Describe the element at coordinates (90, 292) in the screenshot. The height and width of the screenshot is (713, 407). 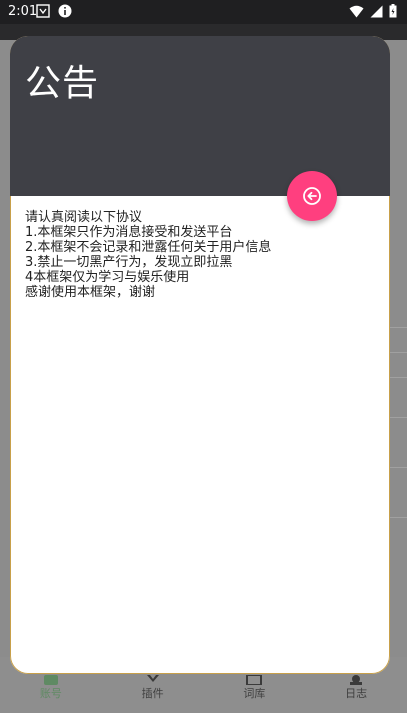
I see `agreement-line: 感谢使用本框架，谢谢` at that location.